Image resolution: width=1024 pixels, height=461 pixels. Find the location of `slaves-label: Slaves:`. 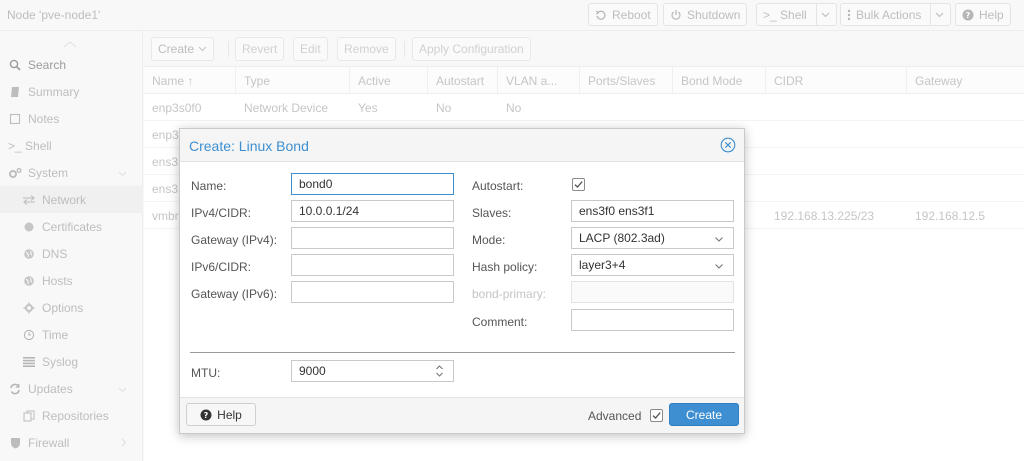

slaves-label: Slaves: is located at coordinates (492, 213).